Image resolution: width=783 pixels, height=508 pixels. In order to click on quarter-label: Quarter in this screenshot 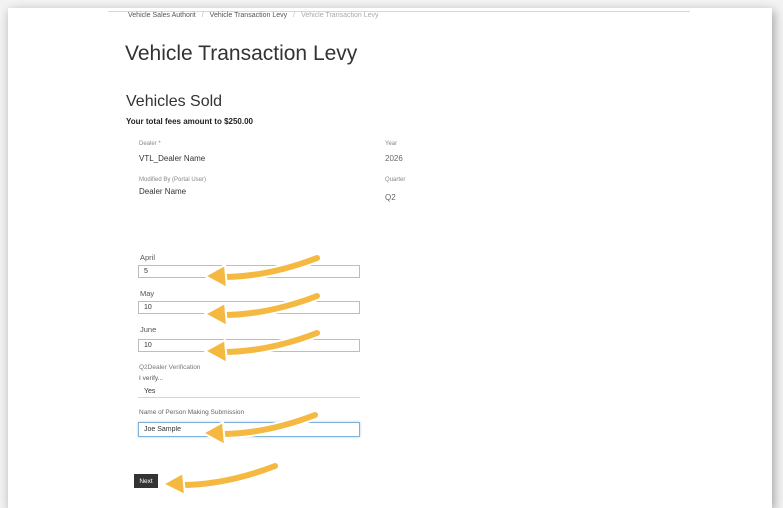, I will do `click(395, 180)`.